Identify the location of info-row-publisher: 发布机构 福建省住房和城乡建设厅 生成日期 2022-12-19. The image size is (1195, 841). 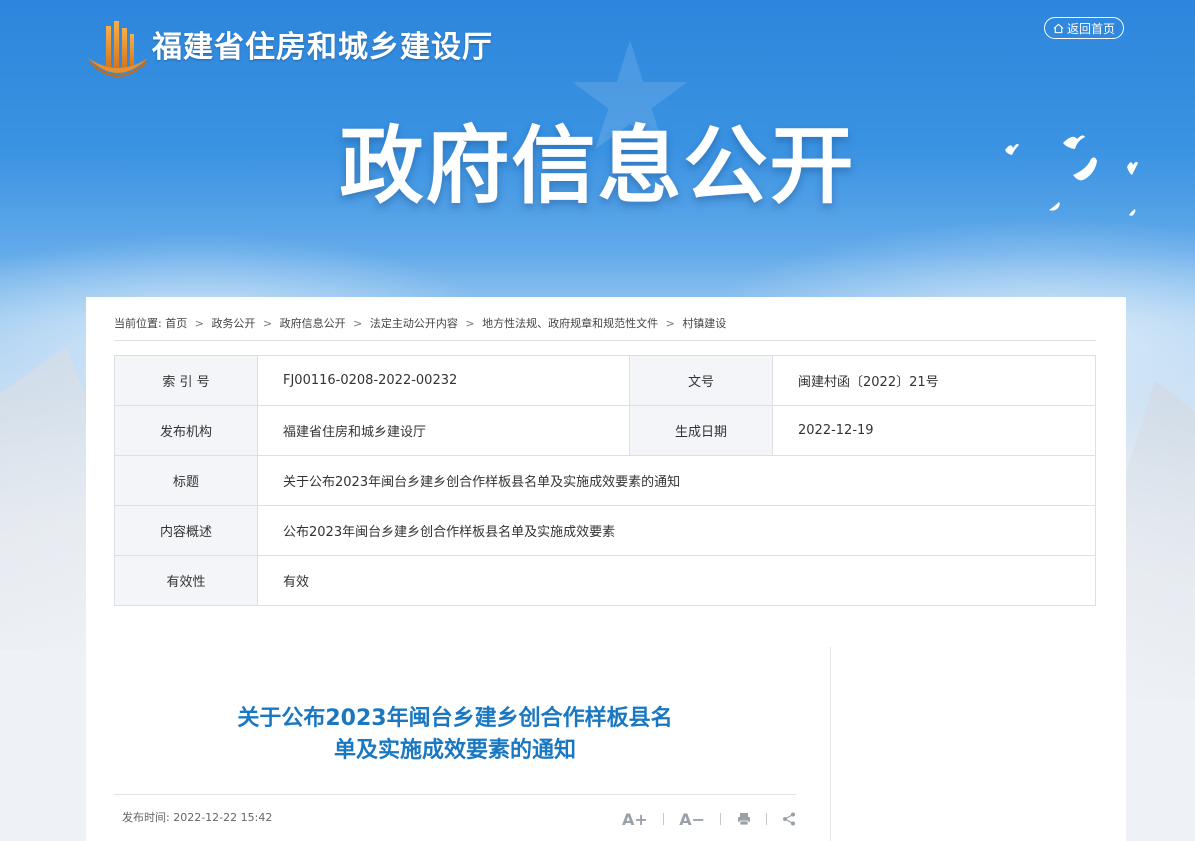
(605, 430).